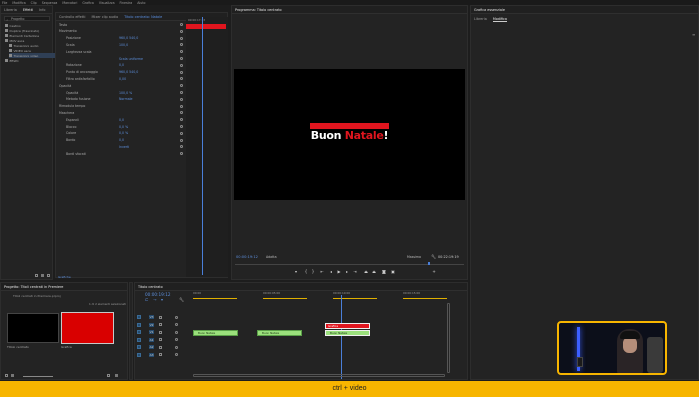 Image resolution: width=699 pixels, height=397 pixels. I want to click on graphic-clip-bar, so click(206, 26).